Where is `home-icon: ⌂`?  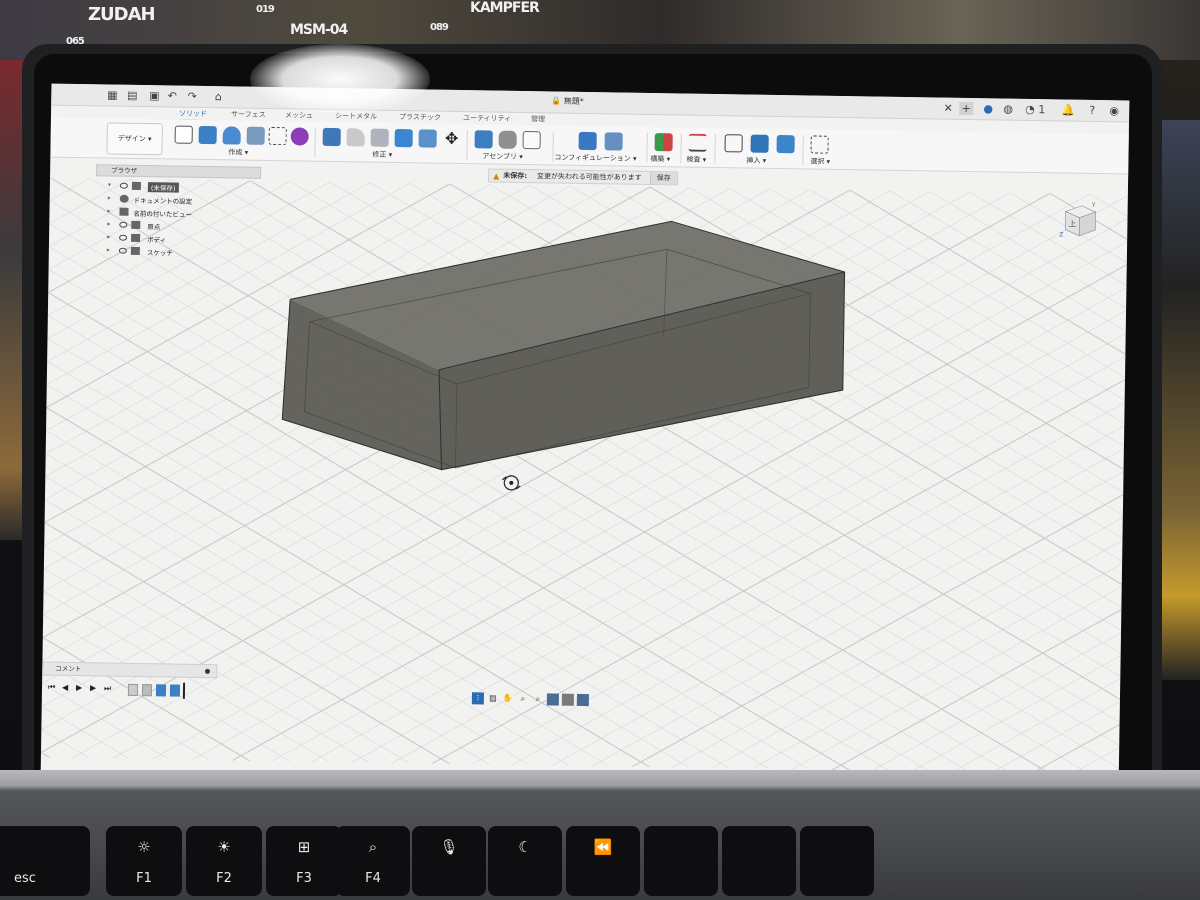 home-icon: ⌂ is located at coordinates (218, 96).